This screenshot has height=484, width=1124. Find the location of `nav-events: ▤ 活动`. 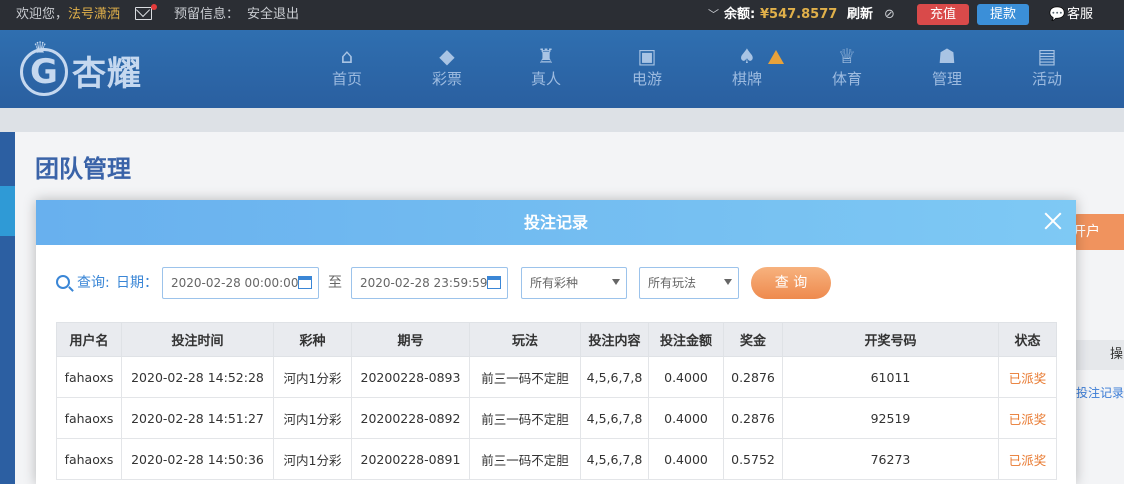

nav-events: ▤ 活动 is located at coordinates (1047, 67).